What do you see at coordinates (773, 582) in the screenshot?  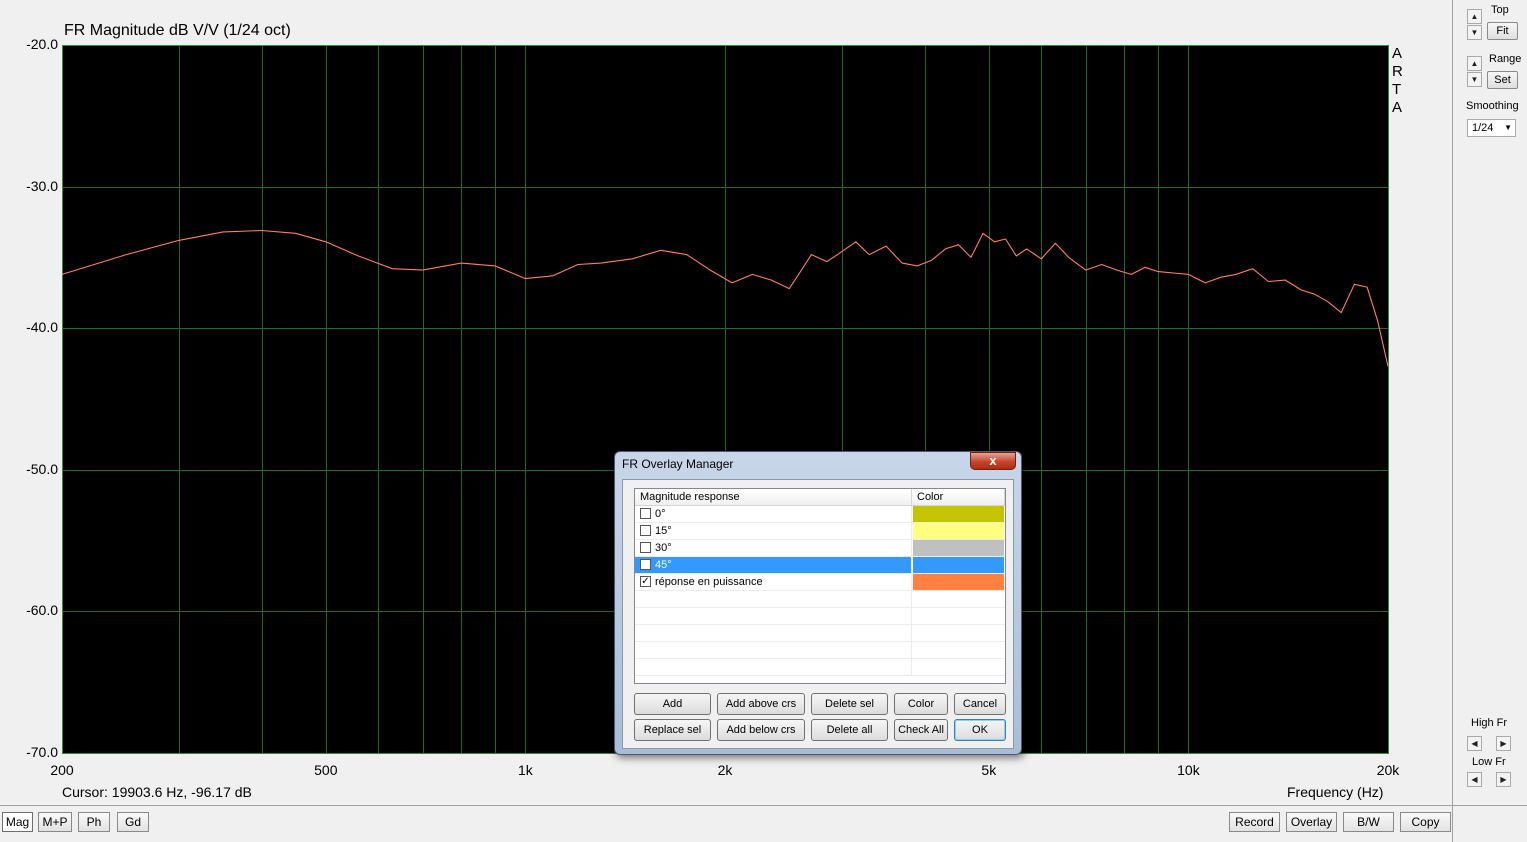 I see `list-item-name-cell: ✓ réponse en puissance` at bounding box center [773, 582].